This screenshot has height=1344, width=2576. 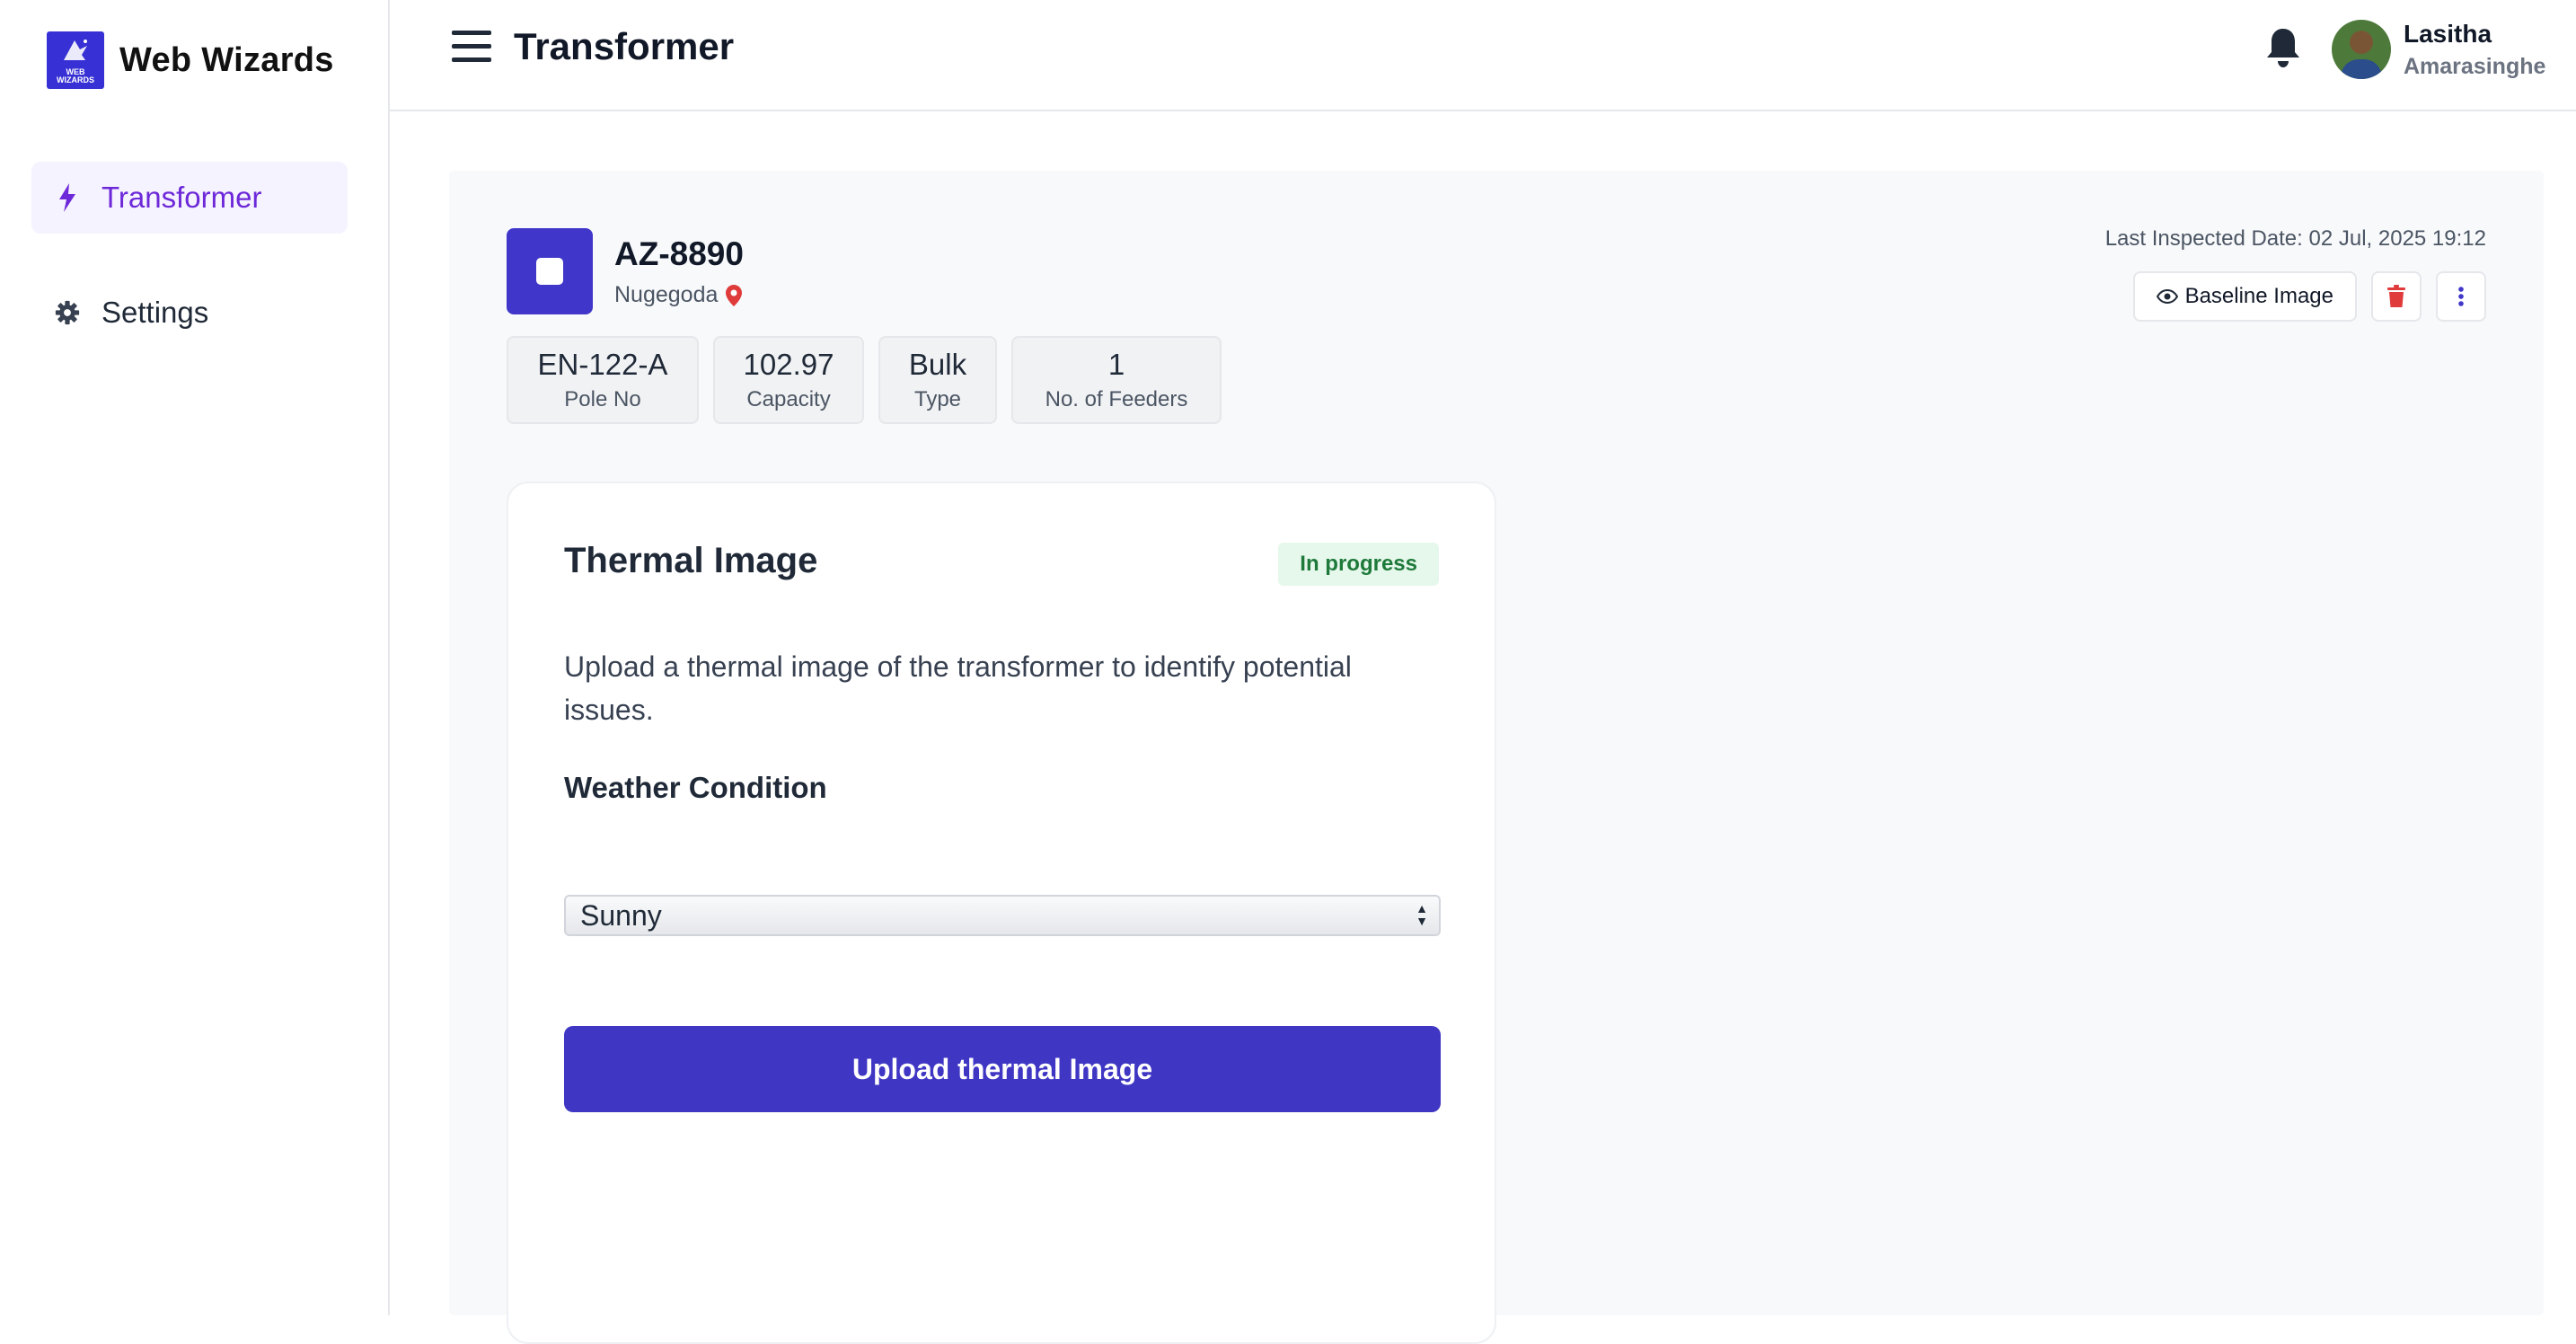 I want to click on user-first-name: Lasitha, so click(x=2448, y=34).